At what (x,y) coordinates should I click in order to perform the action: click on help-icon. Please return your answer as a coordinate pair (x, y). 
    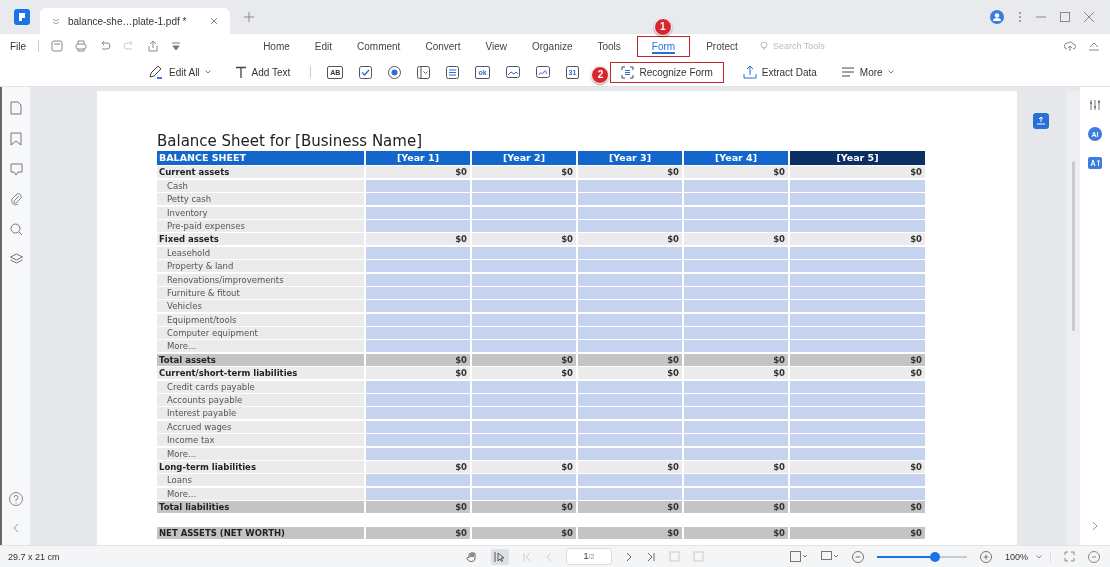
    Looking at the image, I should click on (16, 499).